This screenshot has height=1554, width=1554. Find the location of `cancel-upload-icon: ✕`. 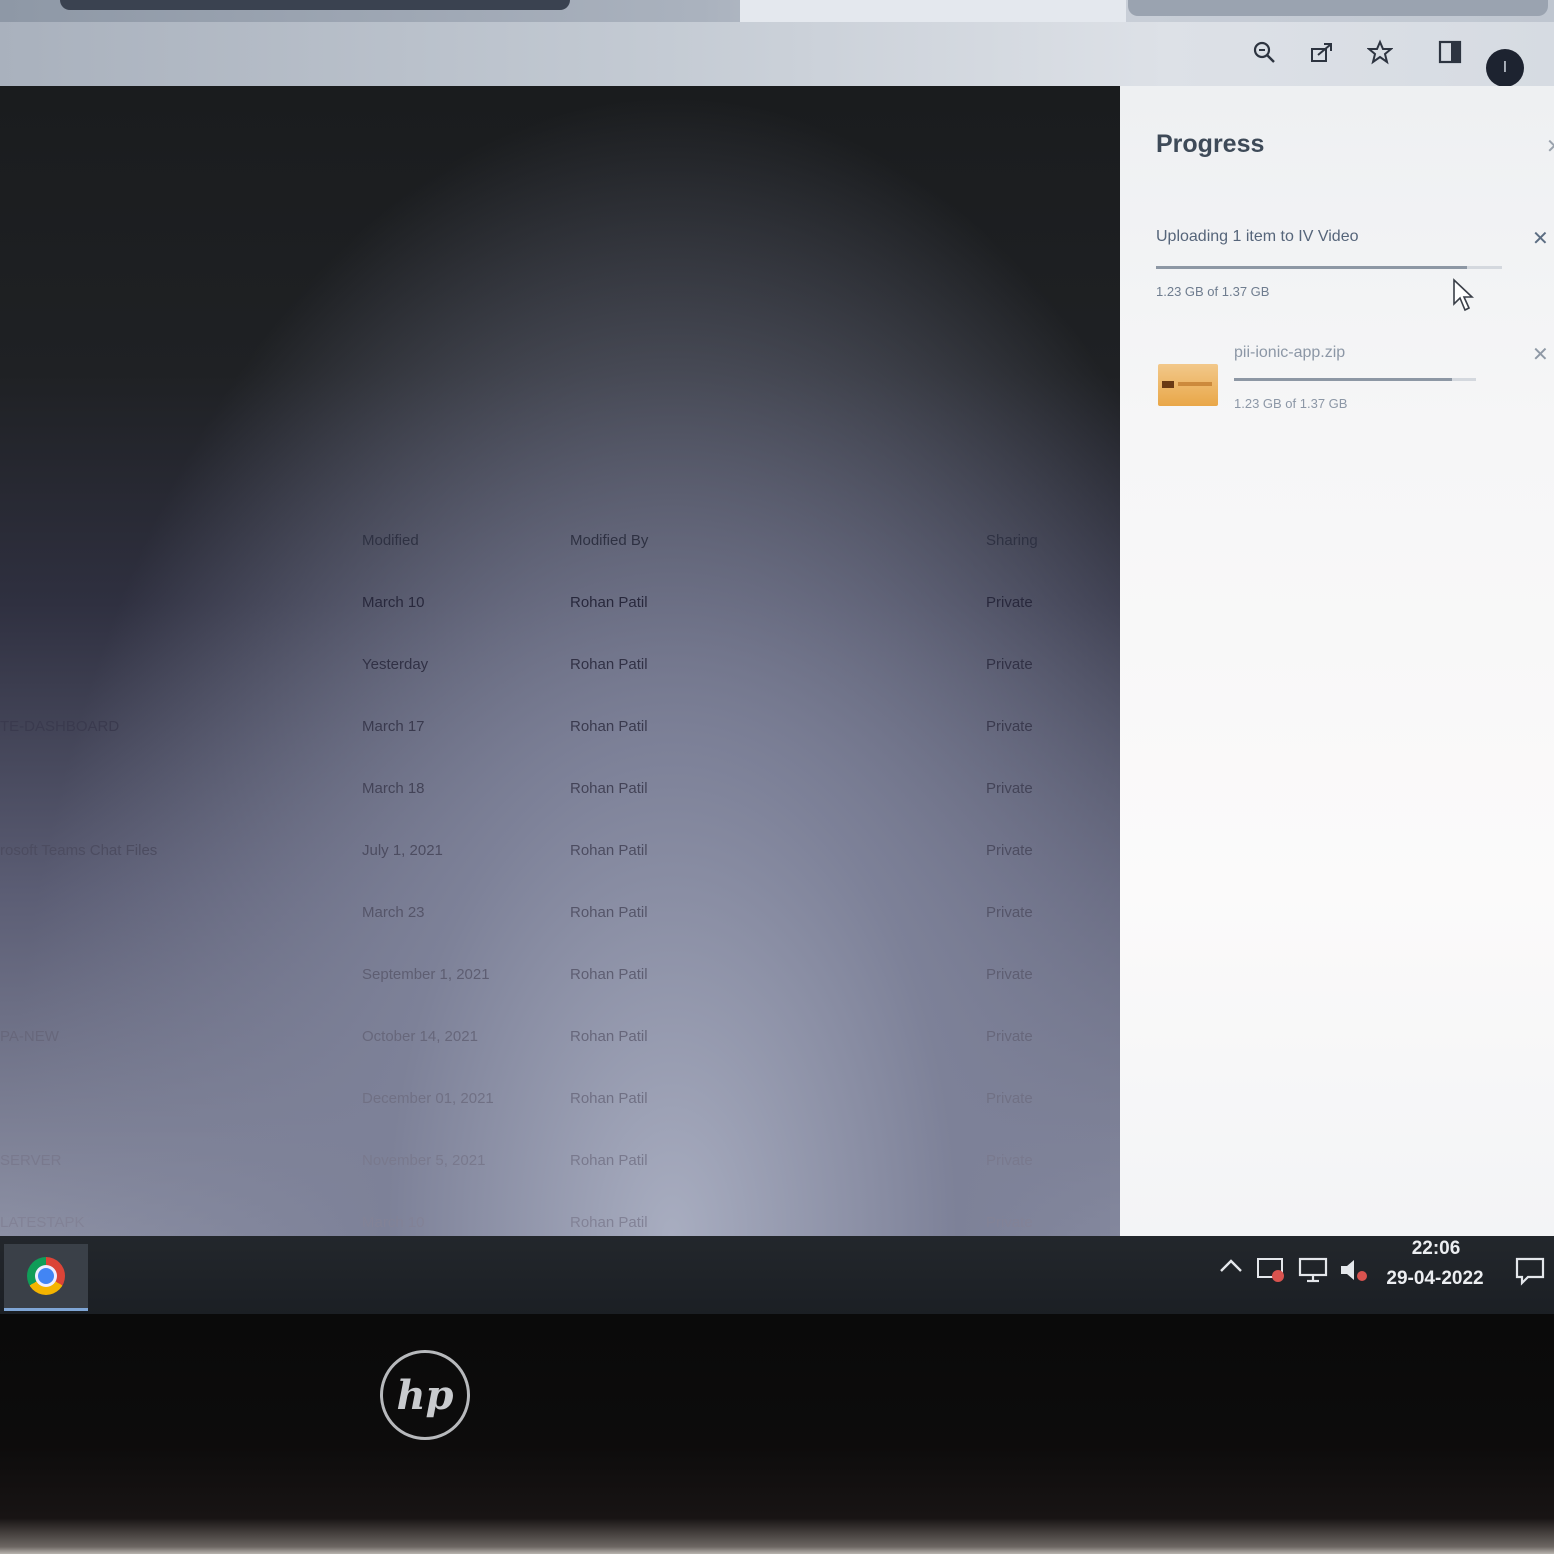

cancel-upload-icon: ✕ is located at coordinates (1540, 238).